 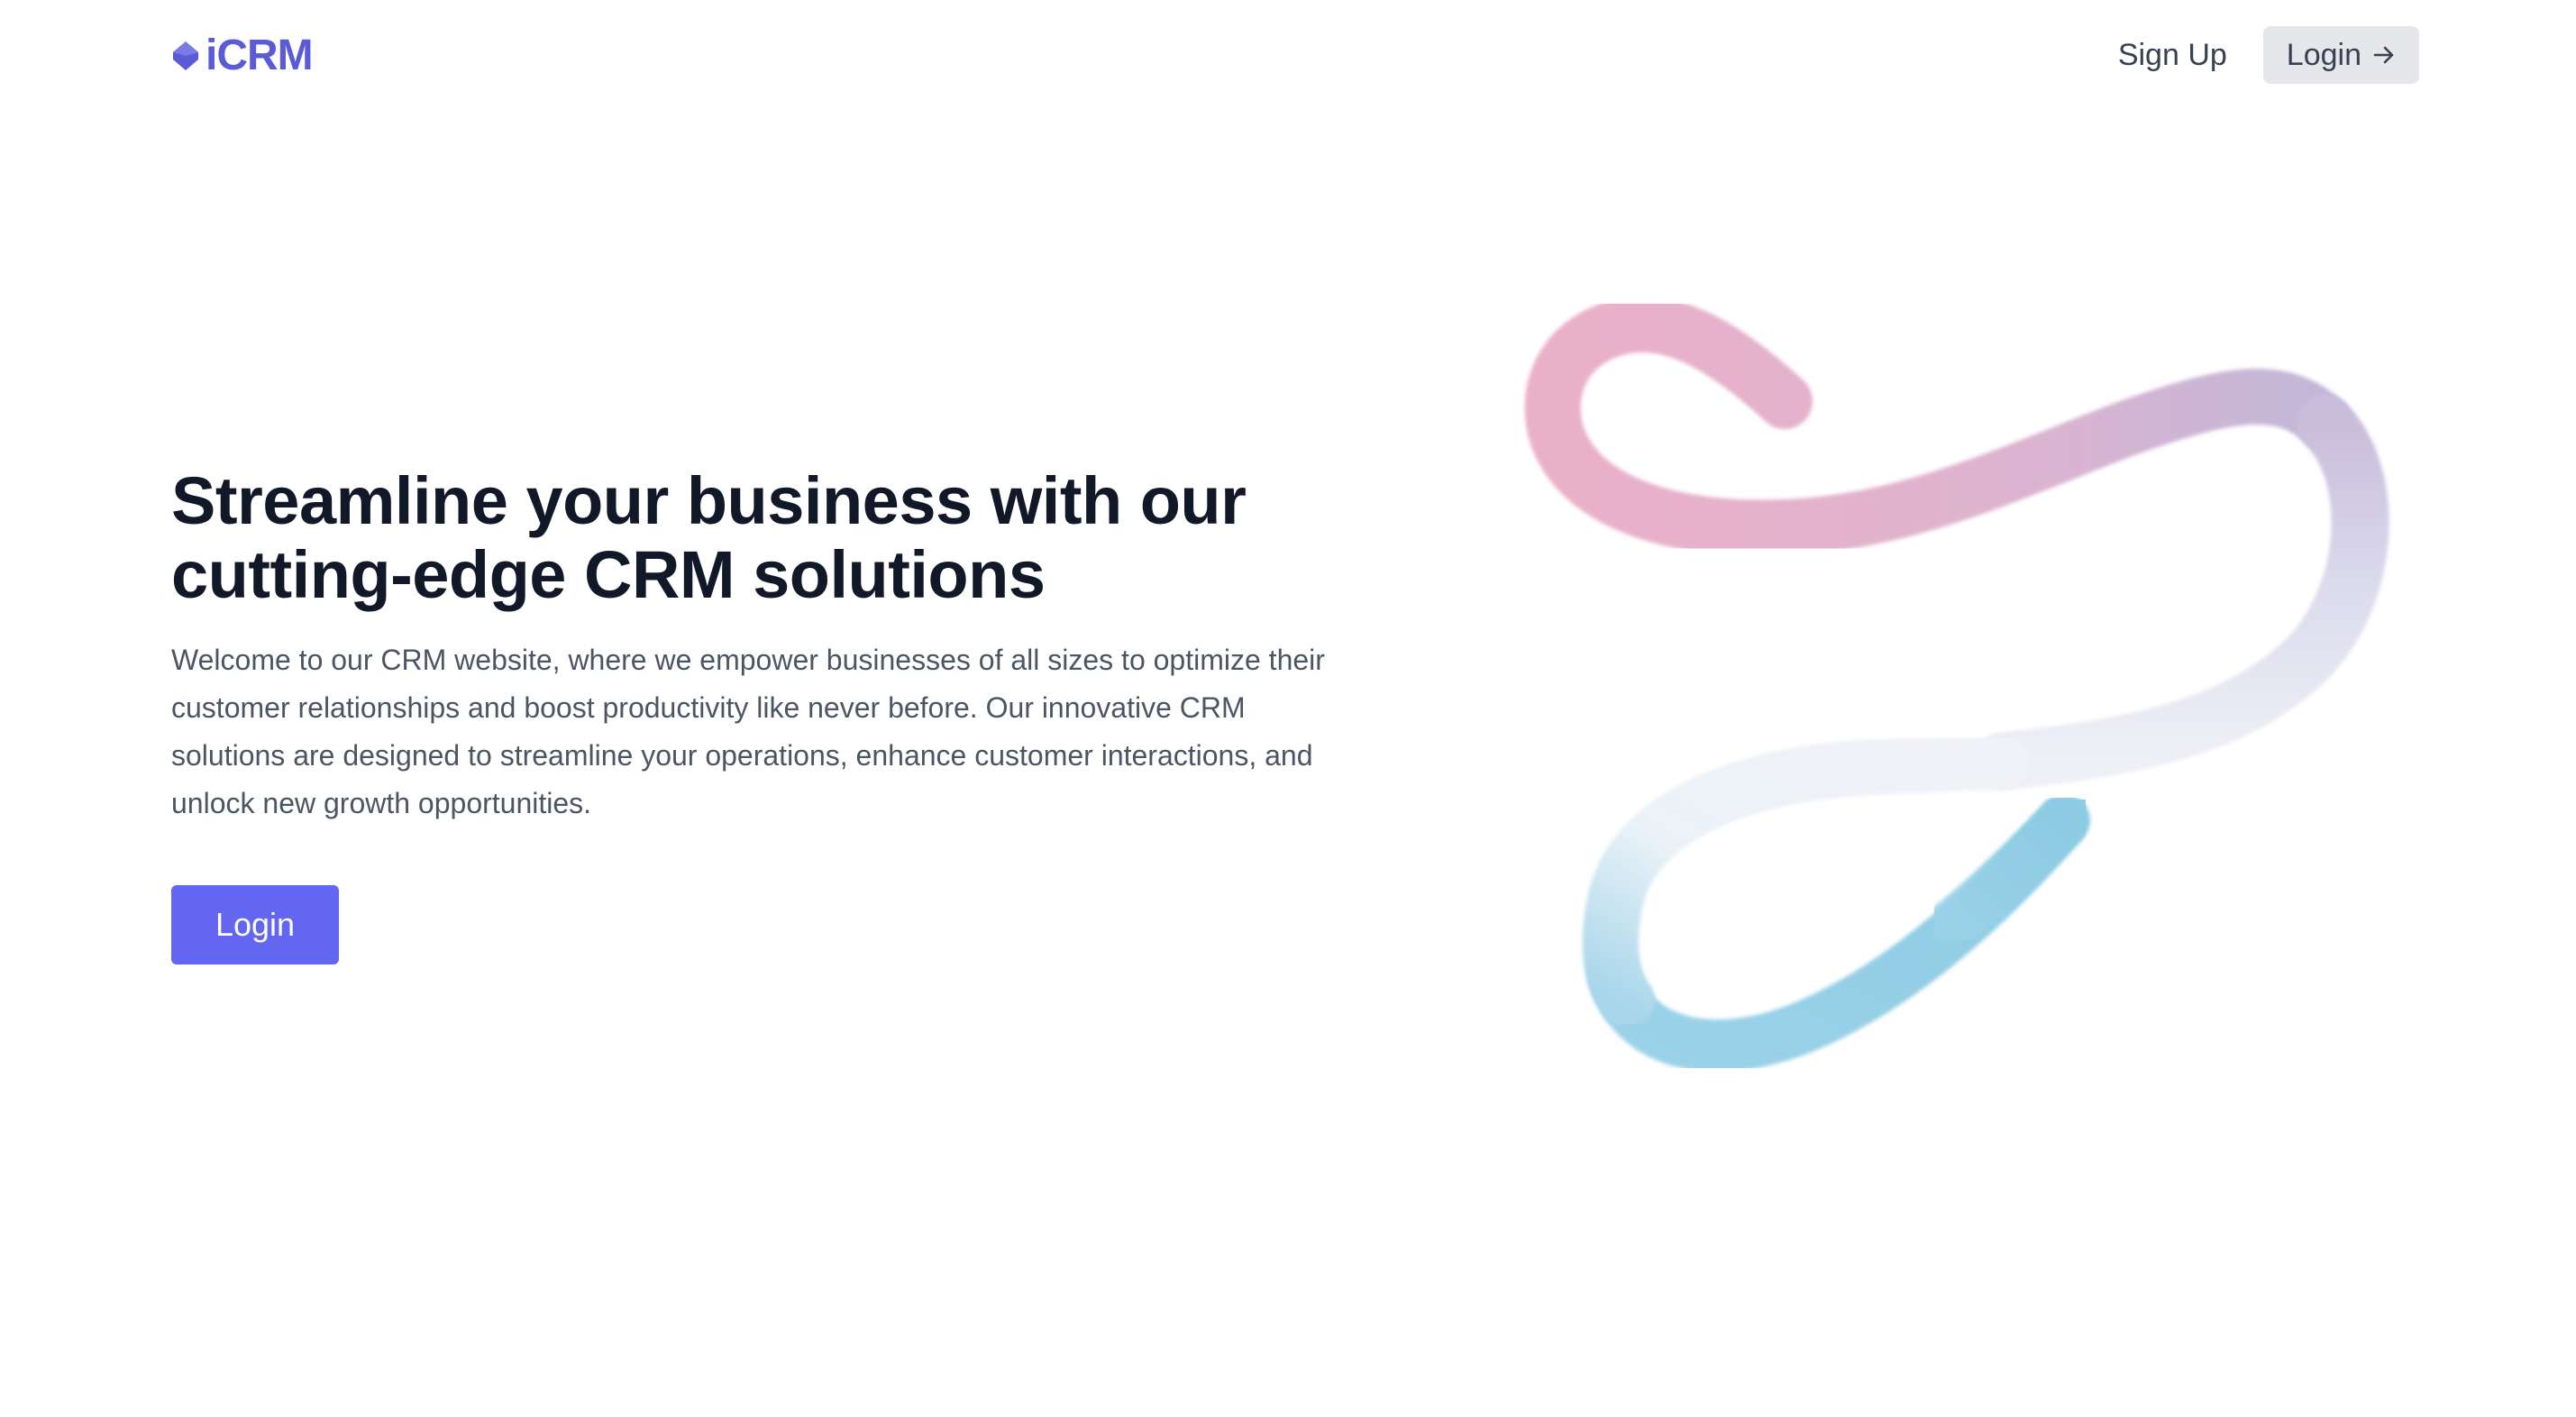 What do you see at coordinates (2172, 55) in the screenshot?
I see `signup-link: Sign Up` at bounding box center [2172, 55].